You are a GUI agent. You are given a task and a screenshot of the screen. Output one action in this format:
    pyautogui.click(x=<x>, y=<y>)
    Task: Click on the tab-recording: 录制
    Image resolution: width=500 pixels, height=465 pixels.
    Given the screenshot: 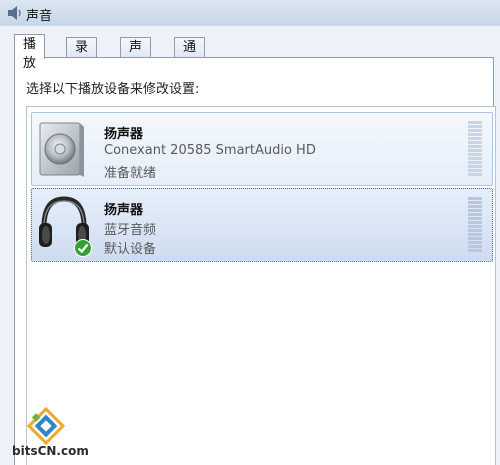 What is the action you would take?
    pyautogui.click(x=82, y=55)
    